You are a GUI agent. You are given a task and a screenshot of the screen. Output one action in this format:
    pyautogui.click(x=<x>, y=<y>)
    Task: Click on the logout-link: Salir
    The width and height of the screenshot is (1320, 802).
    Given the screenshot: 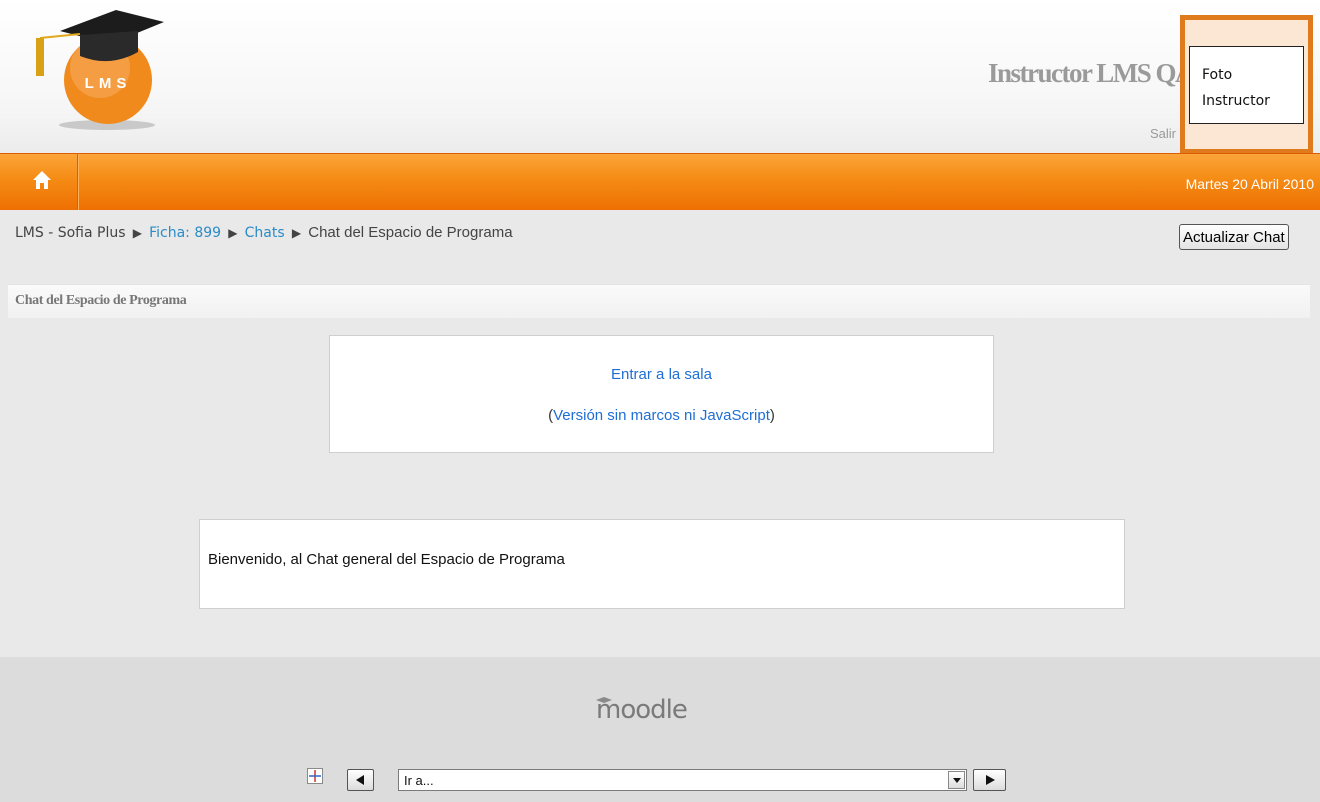 What is the action you would take?
    pyautogui.click(x=1167, y=133)
    